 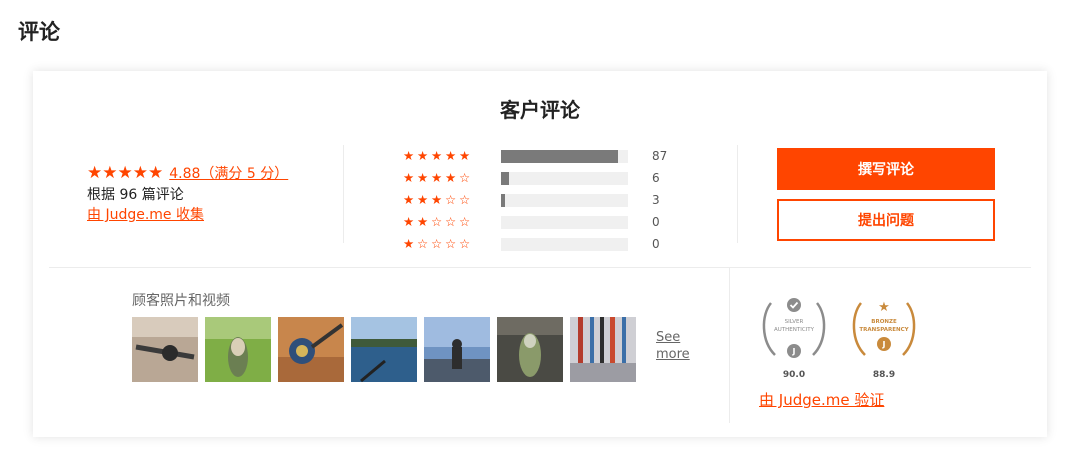 What do you see at coordinates (886, 220) in the screenshot?
I see `ask-question-button: 提出问题` at bounding box center [886, 220].